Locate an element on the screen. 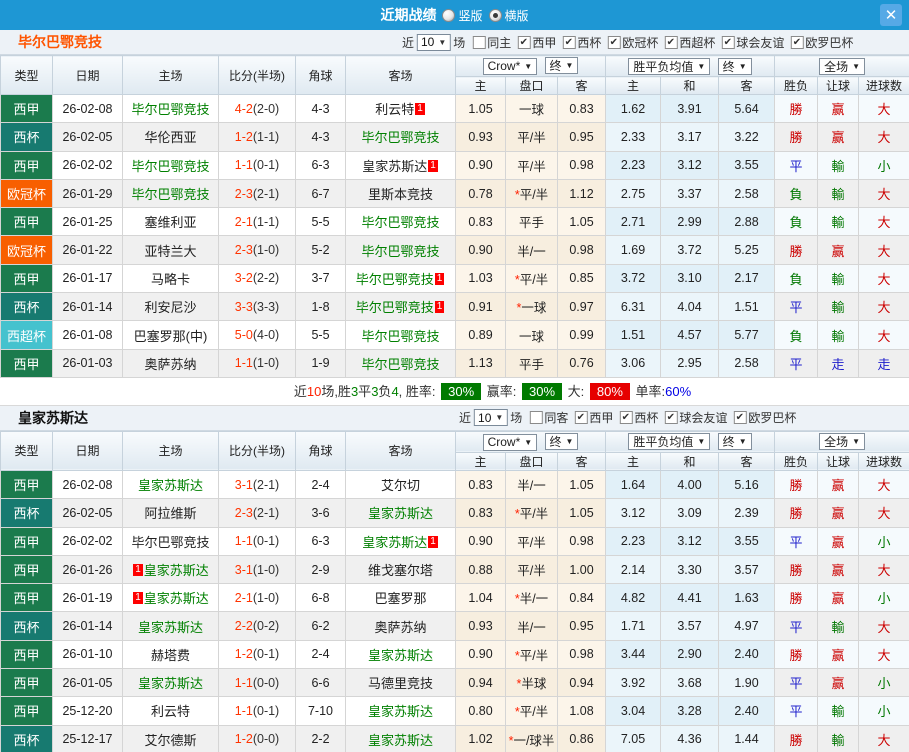 The height and width of the screenshot is (752, 909). result-outcome: 負 is located at coordinates (796, 193).